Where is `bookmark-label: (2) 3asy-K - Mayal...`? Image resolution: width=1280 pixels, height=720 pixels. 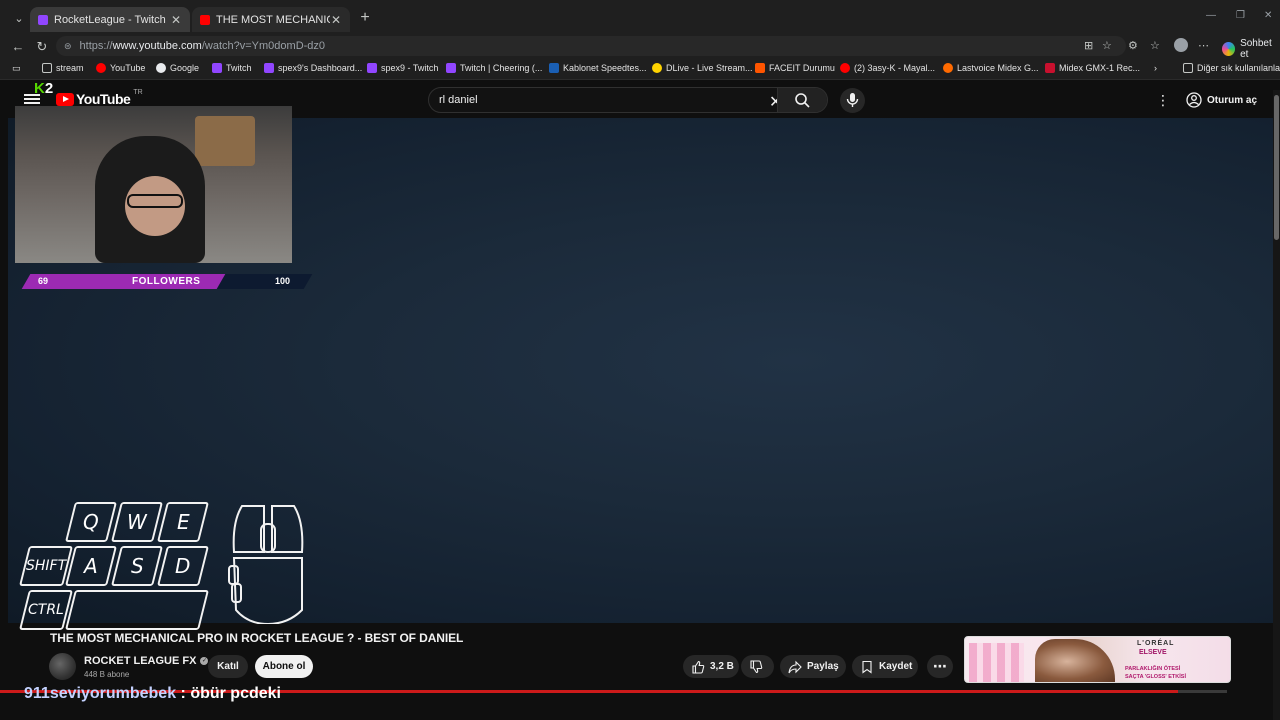
bookmark-label: (2) 3asy-K - Mayal... is located at coordinates (895, 68).